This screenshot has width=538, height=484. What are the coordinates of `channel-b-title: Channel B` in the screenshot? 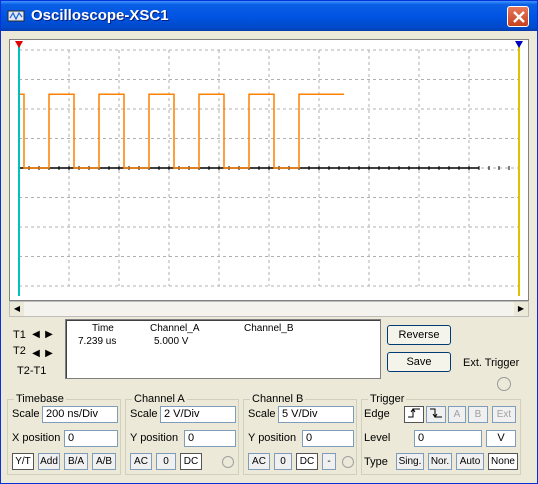 It's located at (278, 399).